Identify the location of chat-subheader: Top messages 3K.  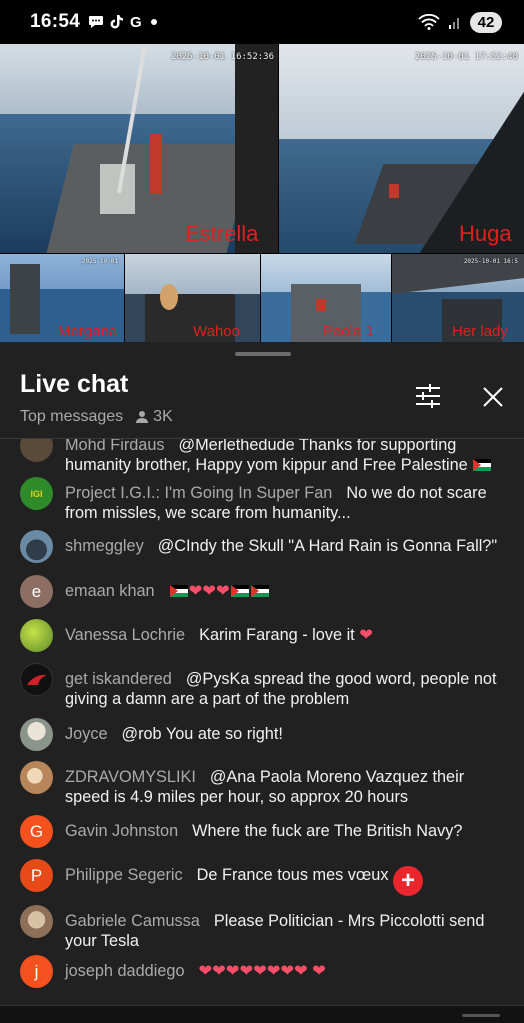
(96, 417).